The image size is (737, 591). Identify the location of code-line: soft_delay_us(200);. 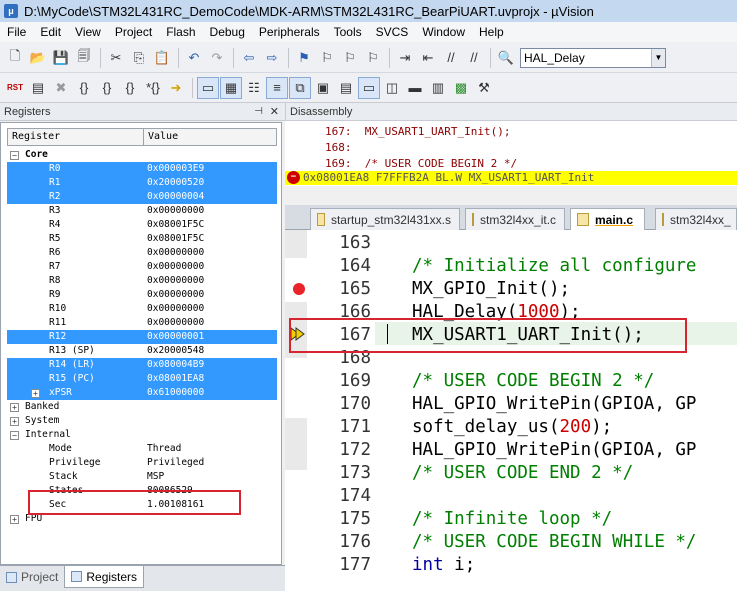
(512, 427).